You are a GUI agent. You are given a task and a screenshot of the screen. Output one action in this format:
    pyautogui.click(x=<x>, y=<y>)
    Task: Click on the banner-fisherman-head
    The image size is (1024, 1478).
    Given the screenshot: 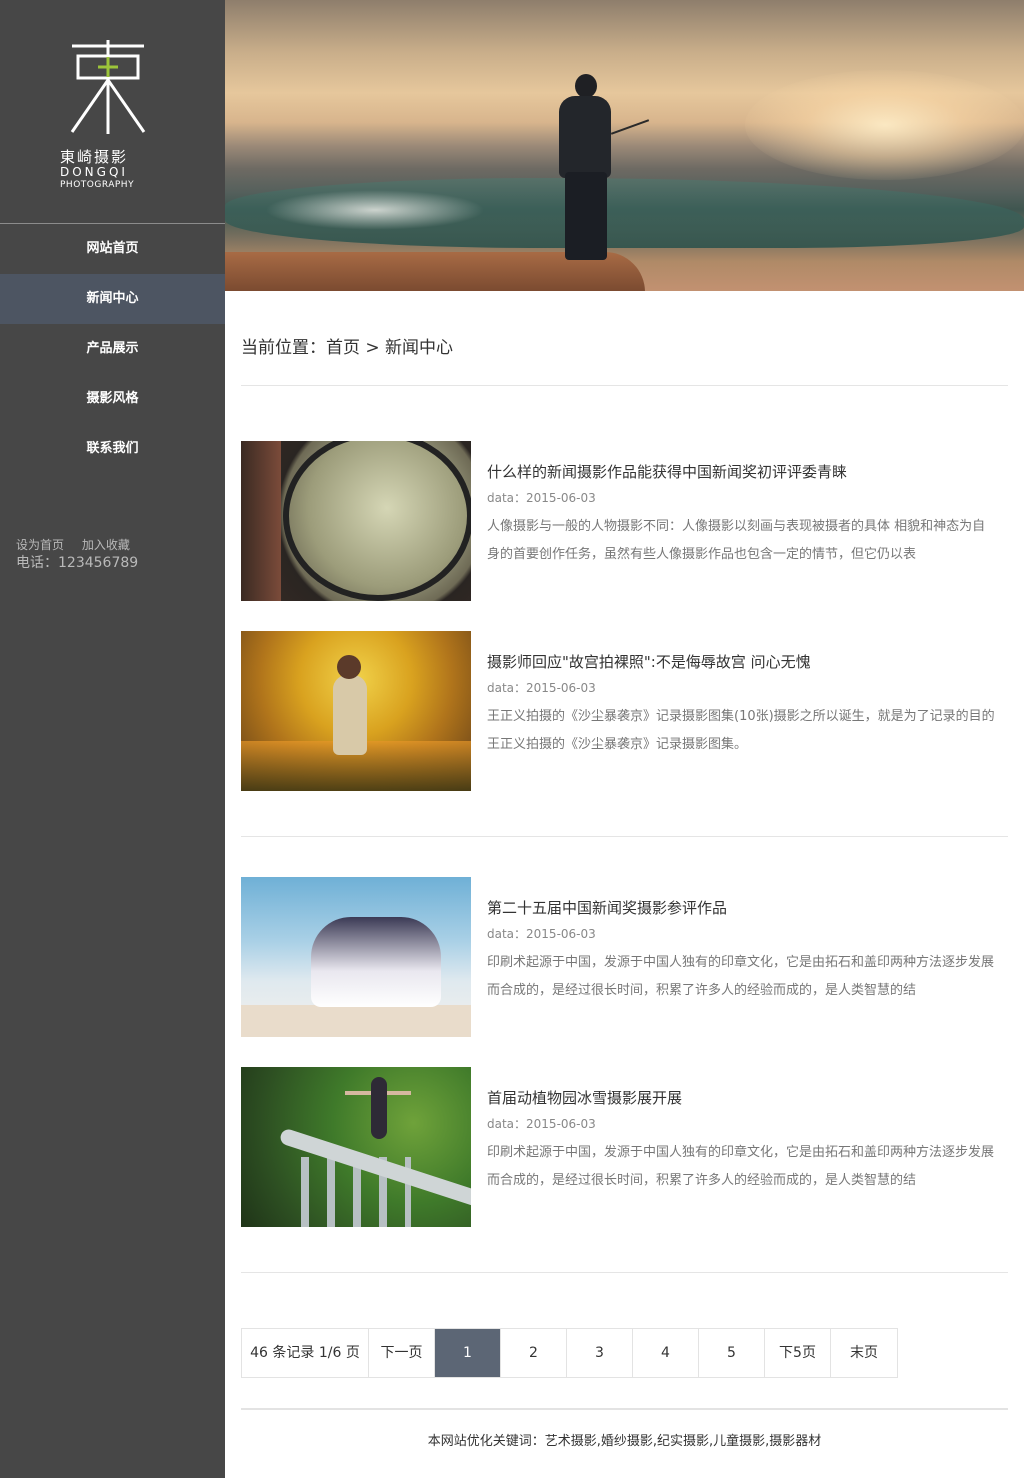 What is the action you would take?
    pyautogui.click(x=586, y=86)
    